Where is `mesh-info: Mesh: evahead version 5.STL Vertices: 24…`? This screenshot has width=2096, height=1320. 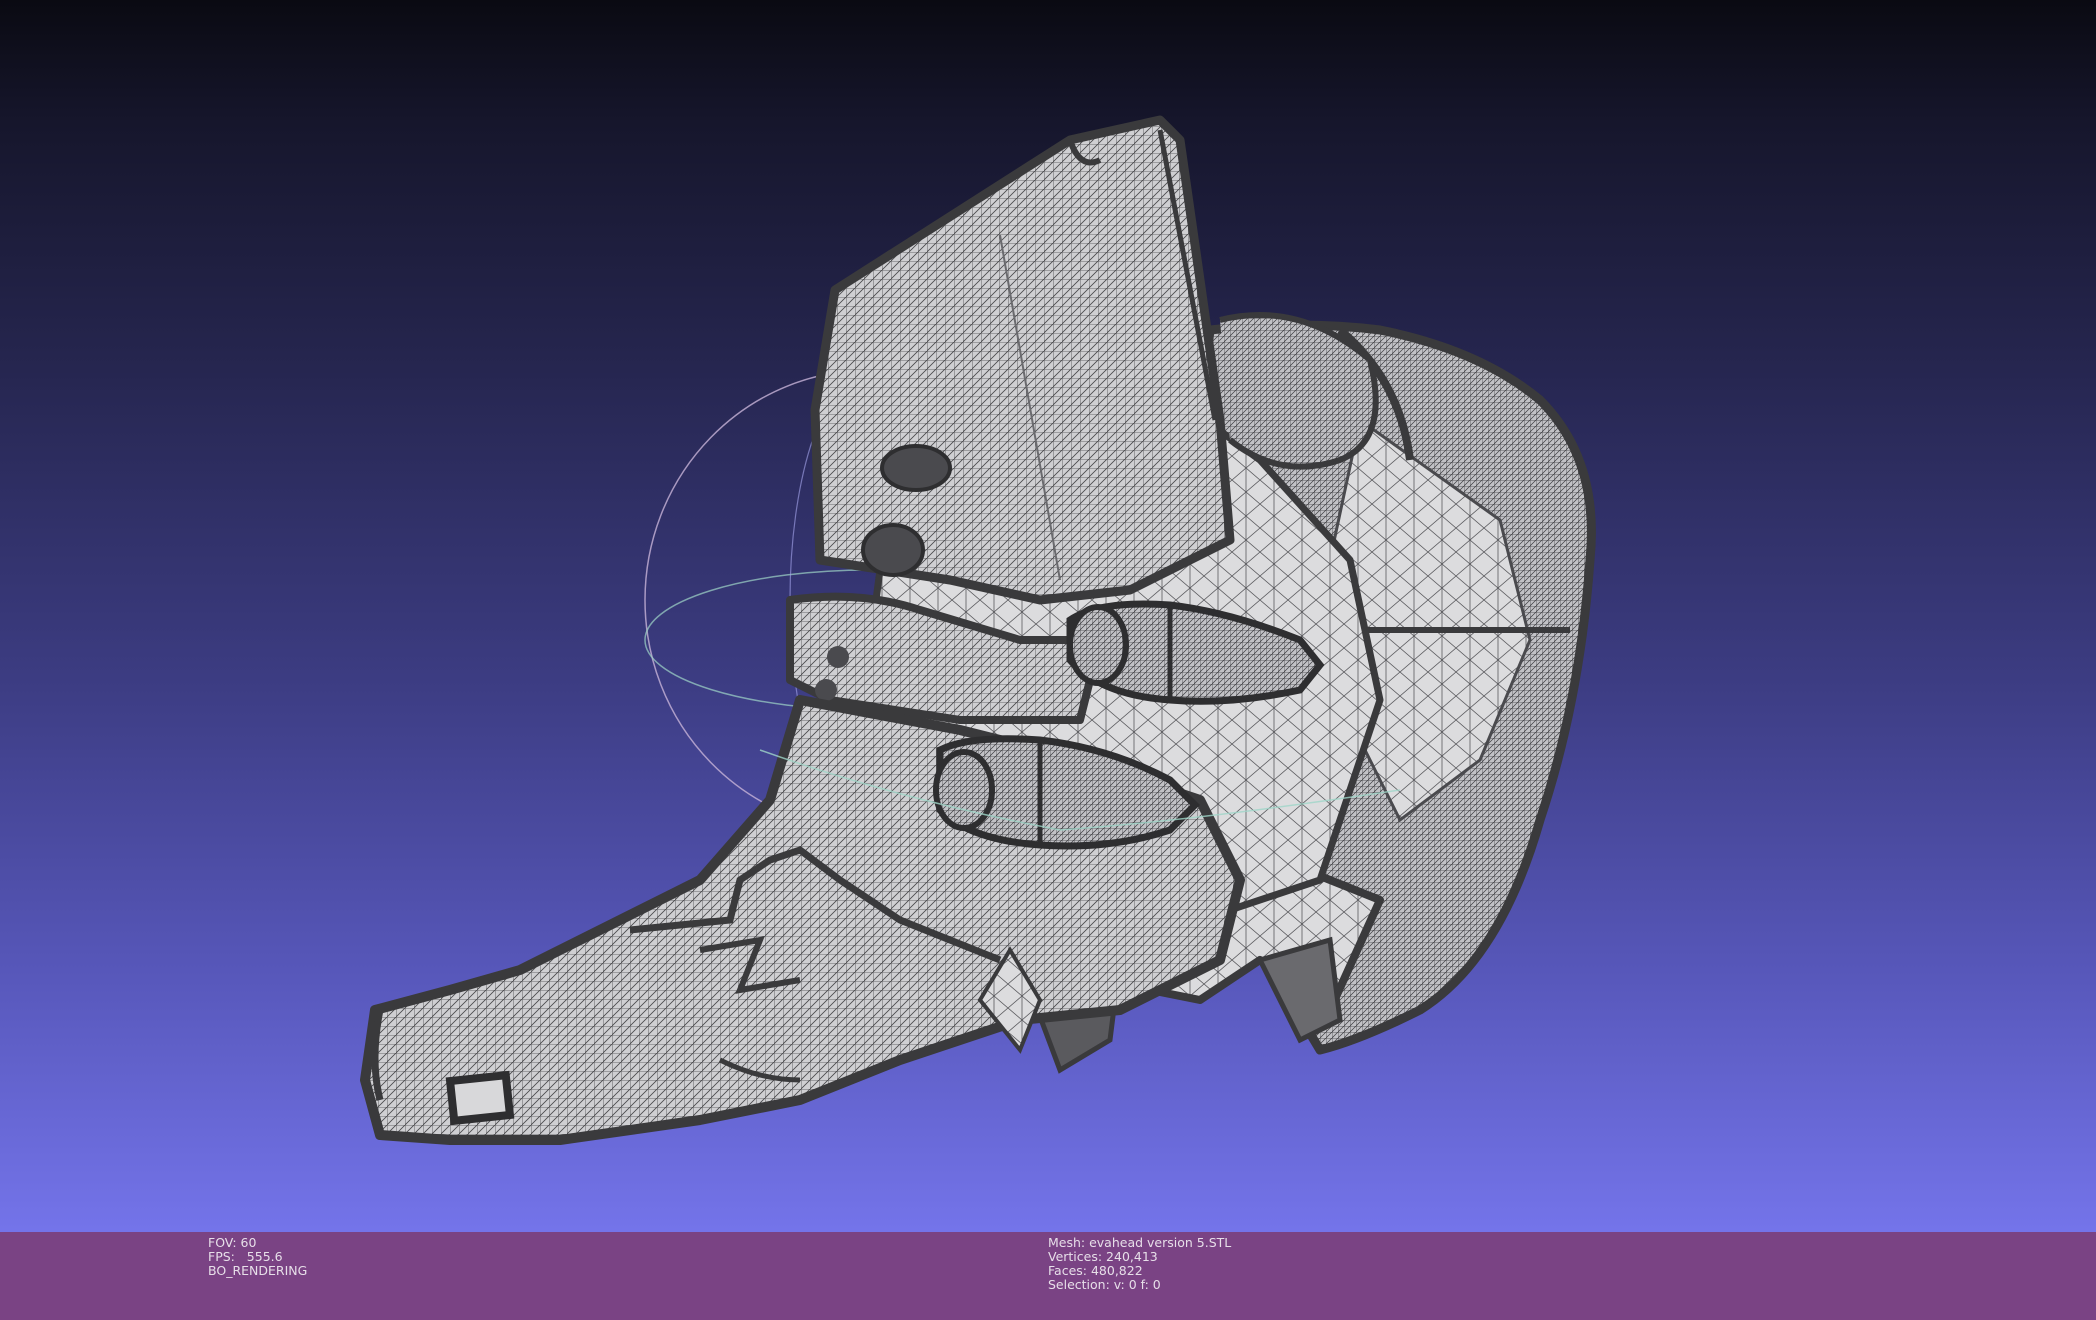 mesh-info: Mesh: evahead version 5.STL Vertices: 24… is located at coordinates (1139, 1264).